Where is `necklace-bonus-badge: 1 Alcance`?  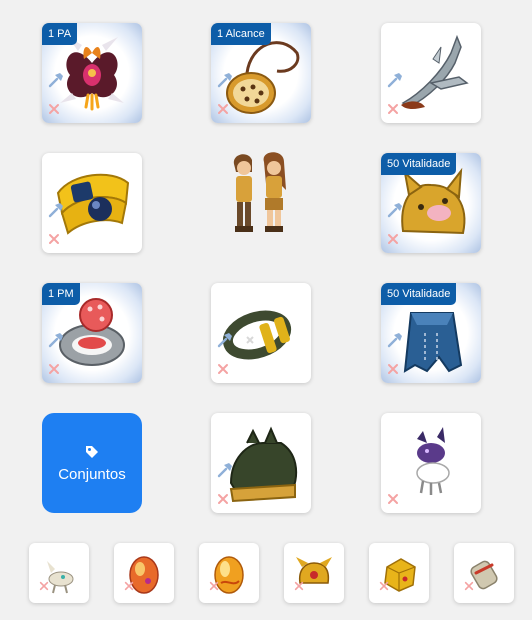 necklace-bonus-badge: 1 Alcance is located at coordinates (241, 34).